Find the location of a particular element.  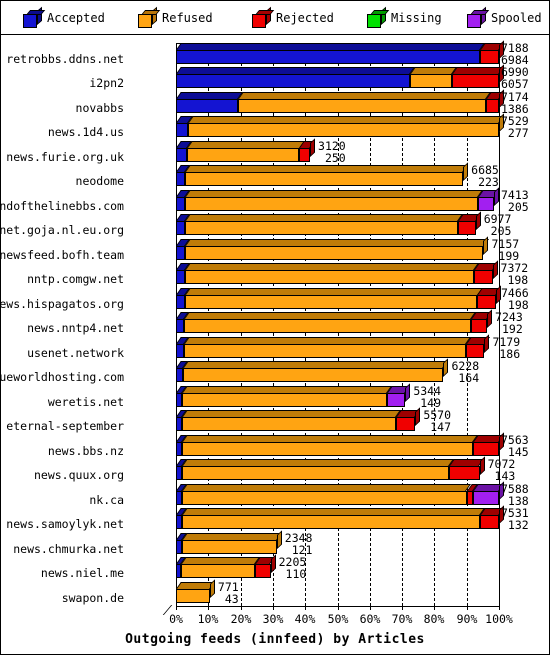

bar-row: retrobbs.ddns.net 7188 6984 is located at coordinates (267, 53).